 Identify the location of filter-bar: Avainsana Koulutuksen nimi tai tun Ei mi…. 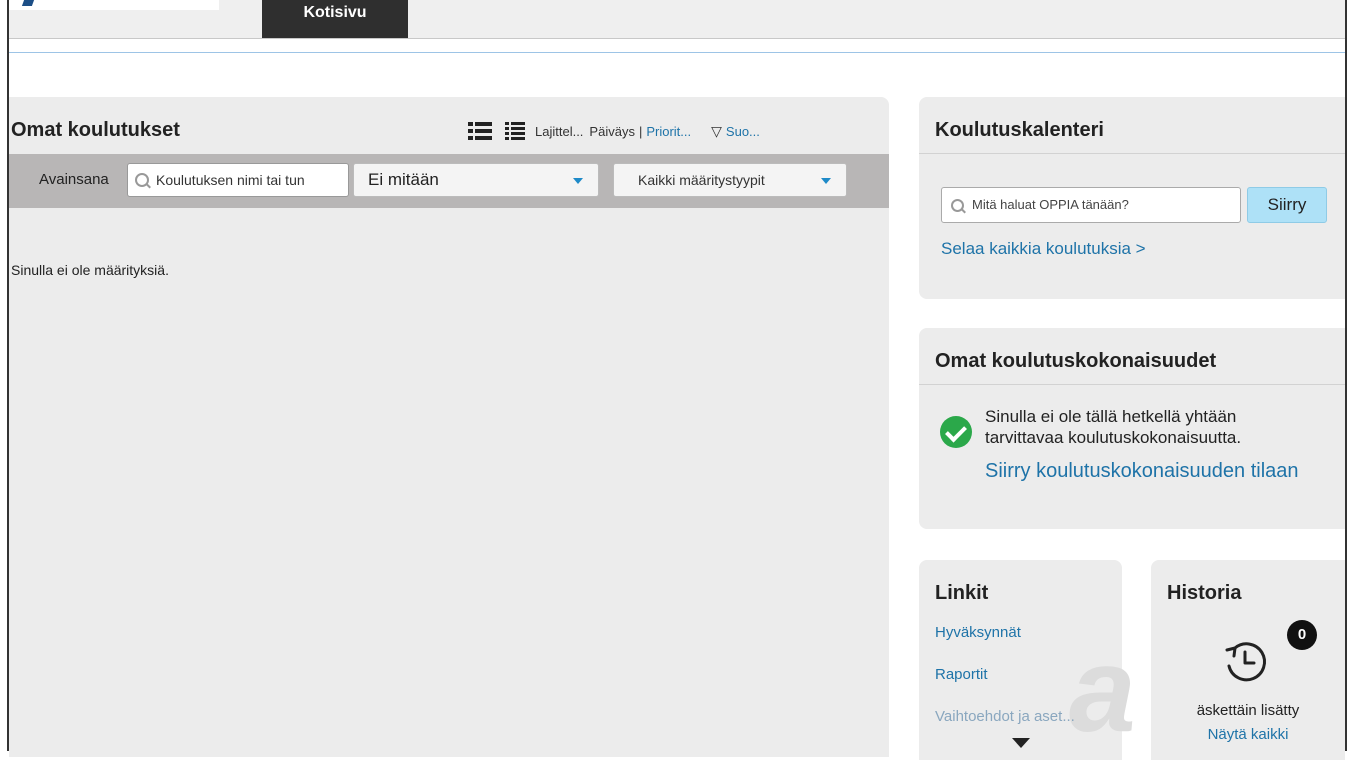
(449, 181).